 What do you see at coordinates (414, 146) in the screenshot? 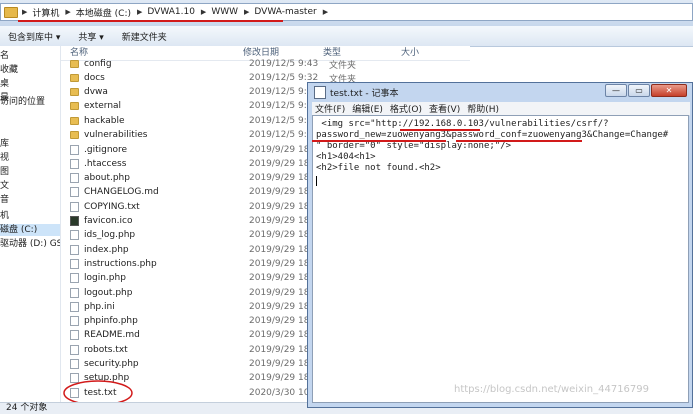
I see `text-line: " border="0" style="display:none;"/>` at bounding box center [414, 146].